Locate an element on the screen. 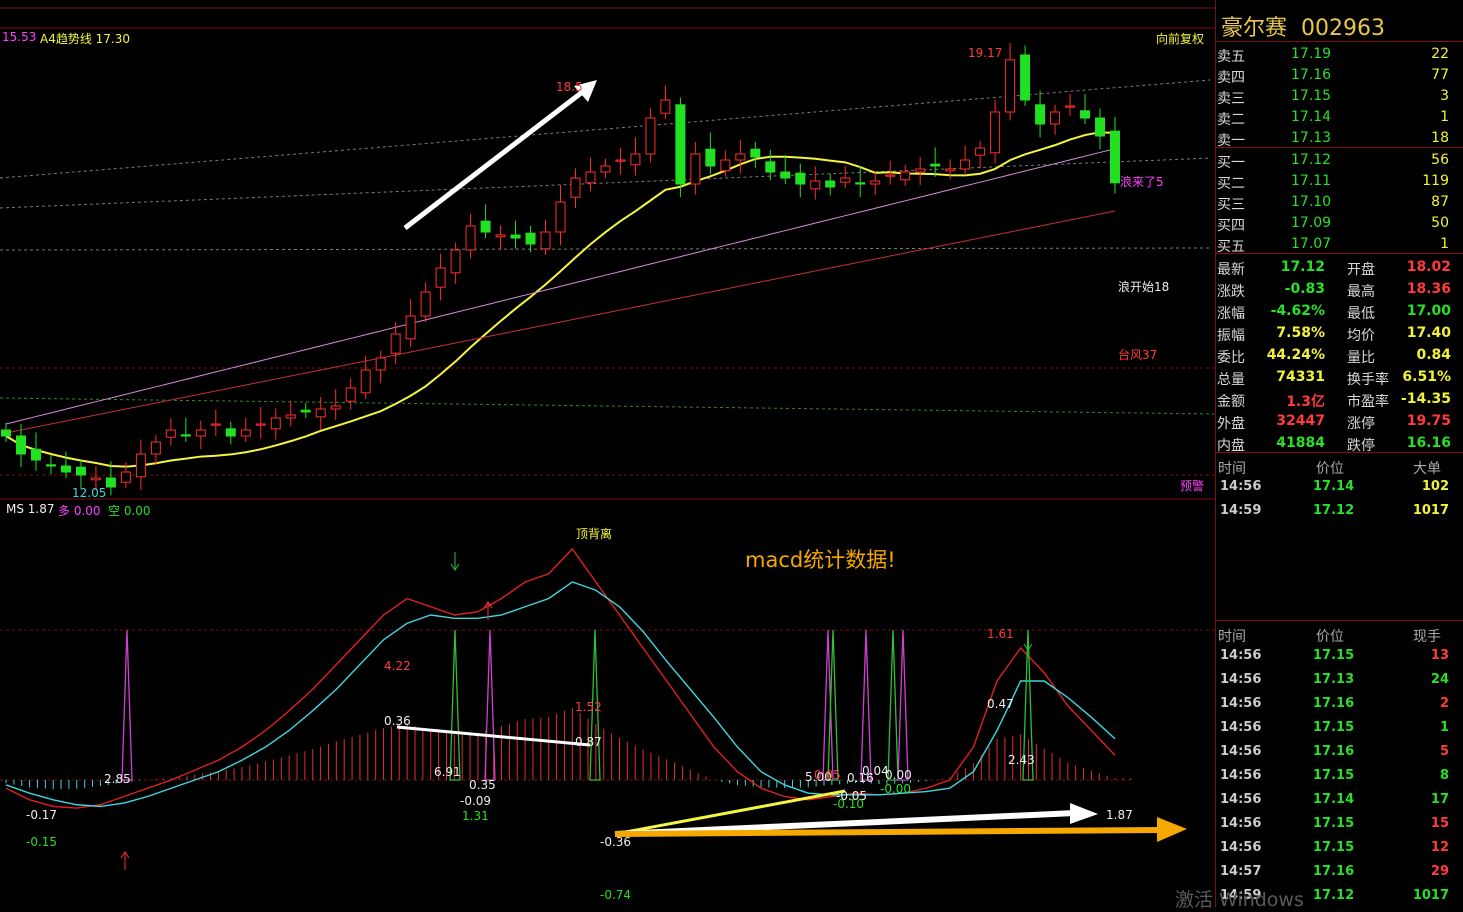  macd-label-0.05: 0.05 is located at coordinates (827, 775).